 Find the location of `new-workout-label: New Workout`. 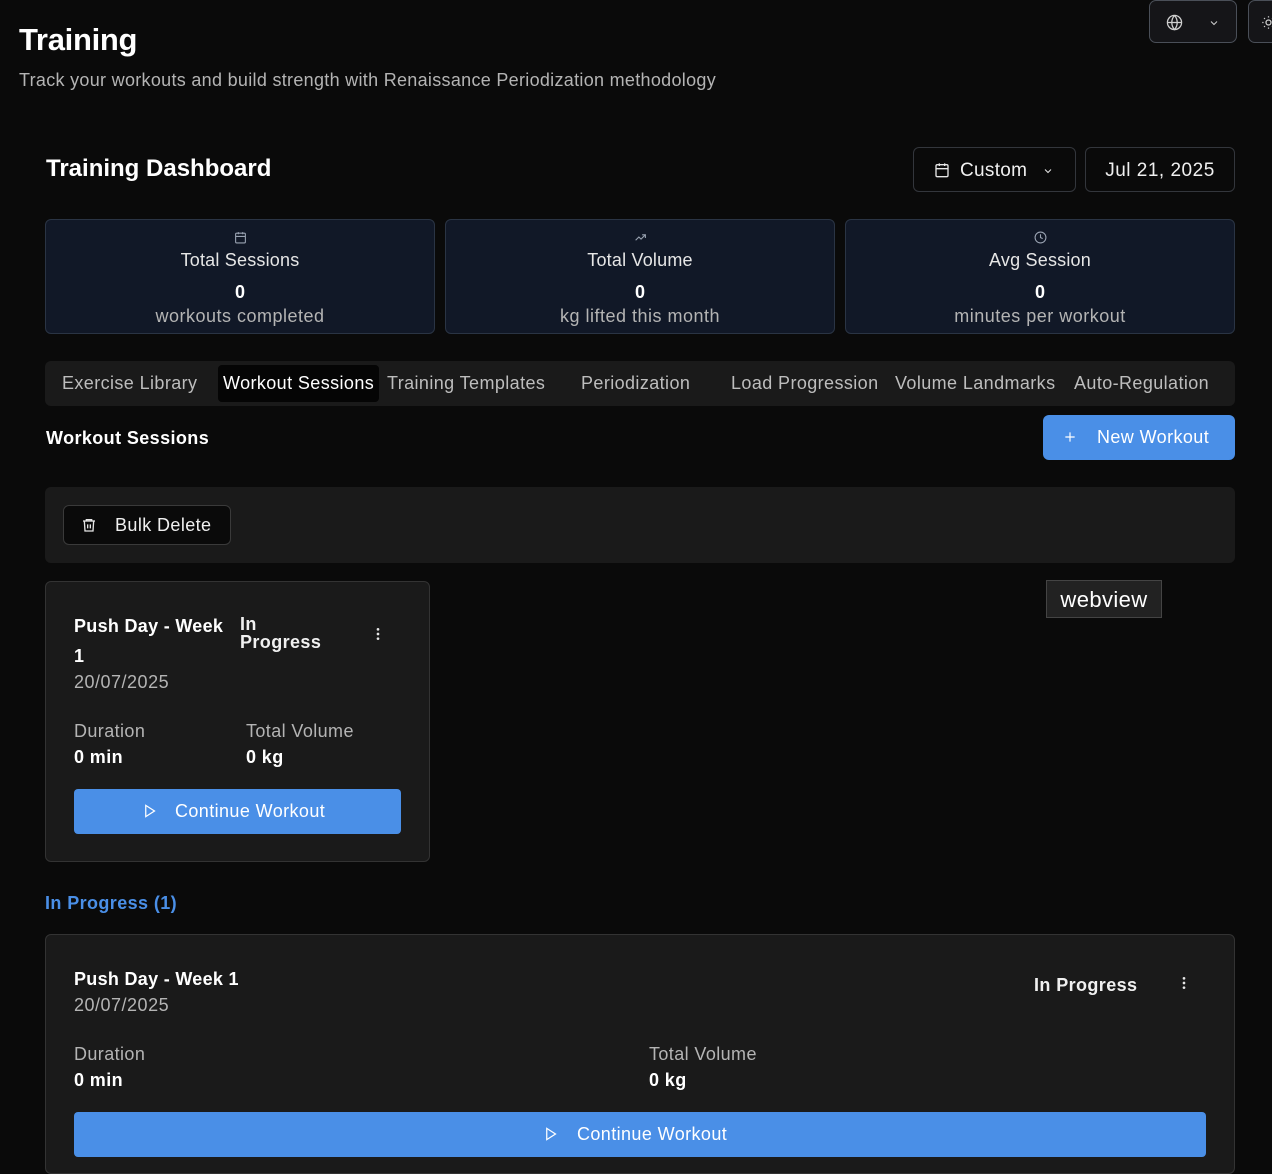

new-workout-label: New Workout is located at coordinates (1153, 437).